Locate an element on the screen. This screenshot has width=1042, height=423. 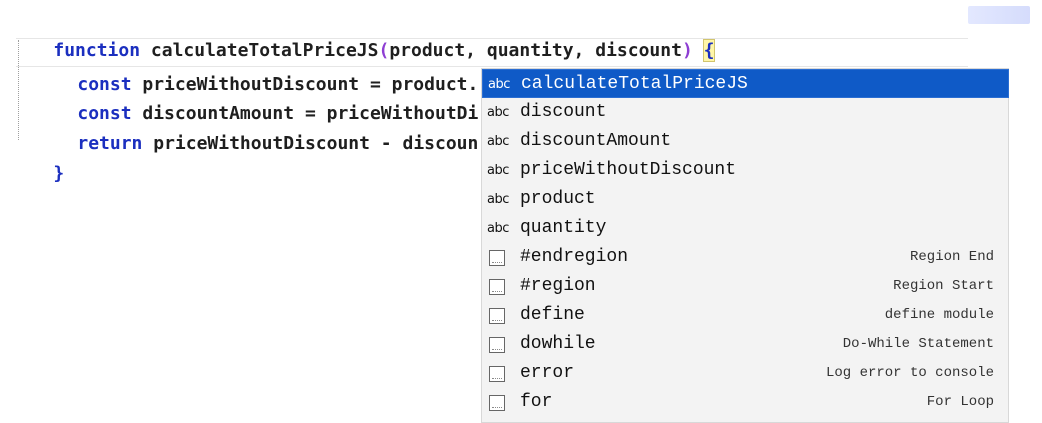
line4-code: priceWithoutDiscount - discoun is located at coordinates (310, 143).